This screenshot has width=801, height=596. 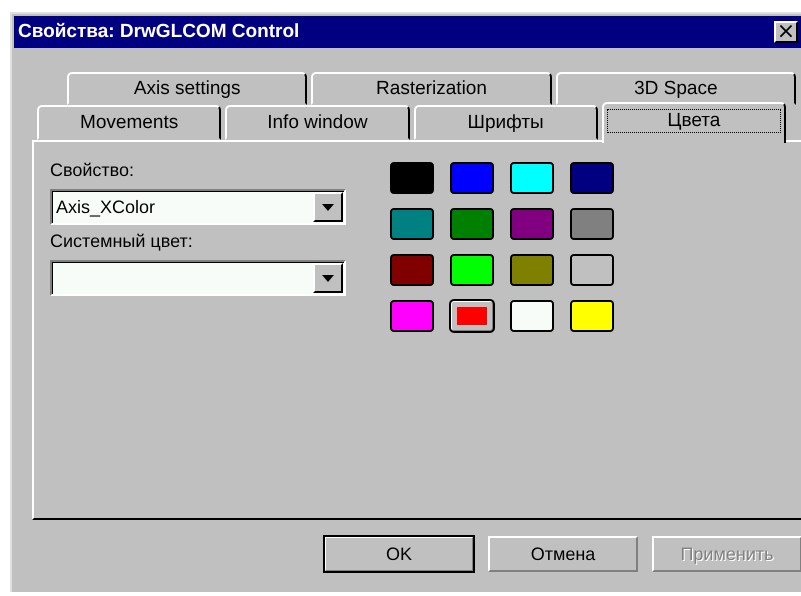 I want to click on tab: Axis settings, so click(x=187, y=88).